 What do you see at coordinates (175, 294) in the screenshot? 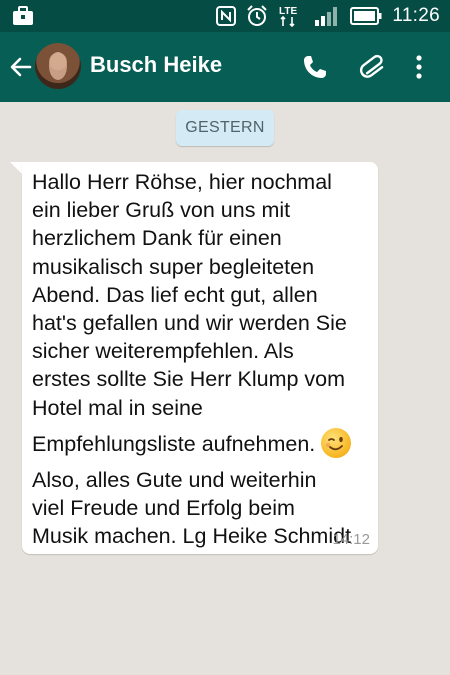
I see `message-line: Abend. Das lief echt gut, allen` at bounding box center [175, 294].